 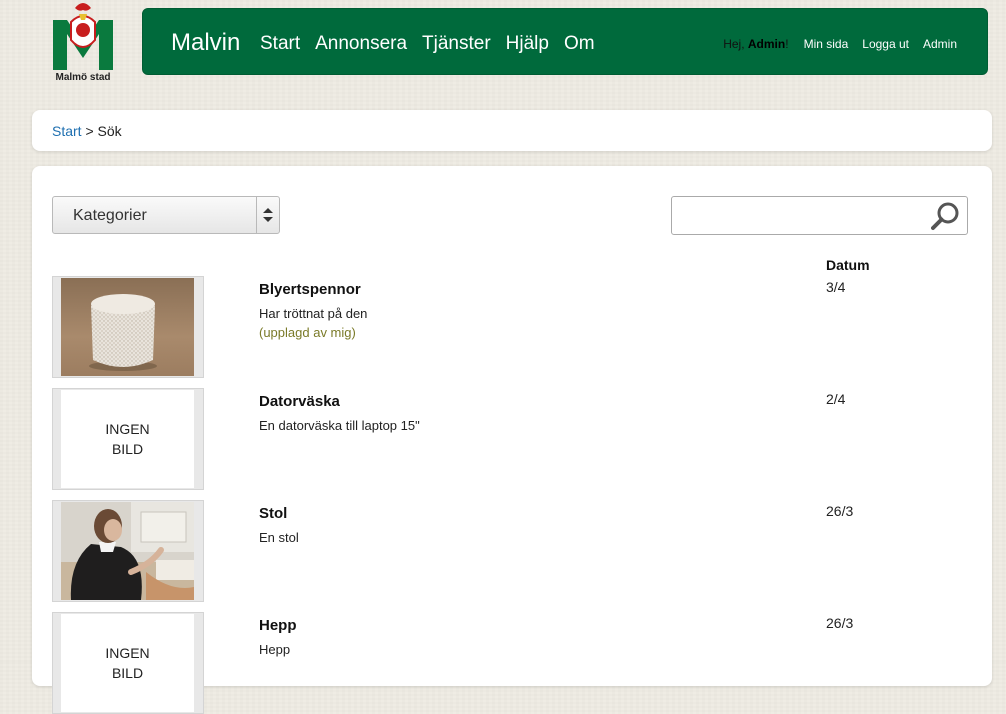 I want to click on user-name: Admin, so click(x=766, y=44).